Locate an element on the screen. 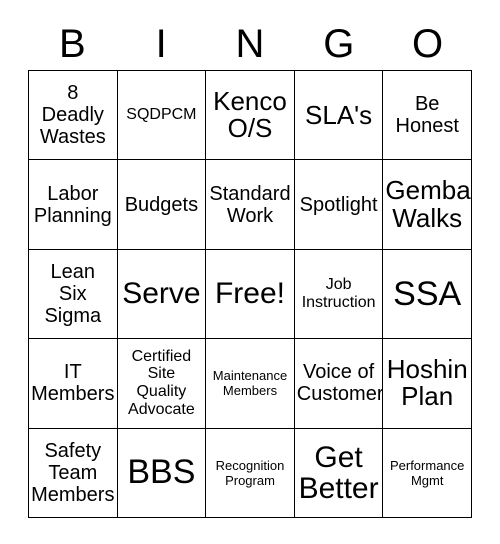 This screenshot has width=500, height=544. bingo-header-letter-b: B is located at coordinates (72, 44).